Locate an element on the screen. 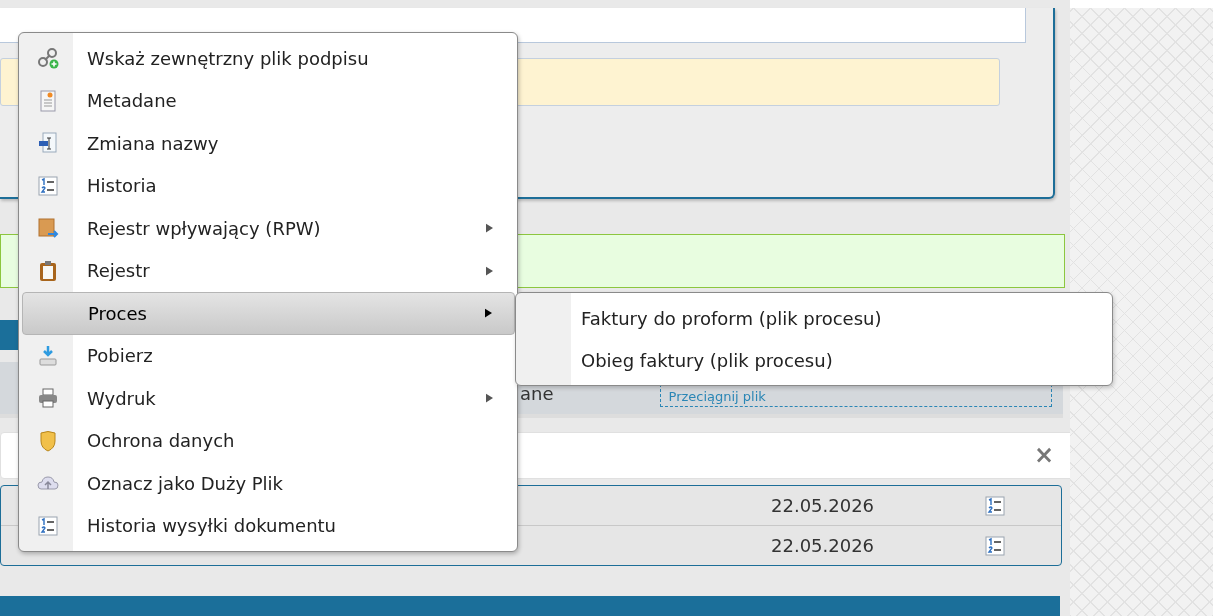  menu-item: Pobierz is located at coordinates (268, 355).